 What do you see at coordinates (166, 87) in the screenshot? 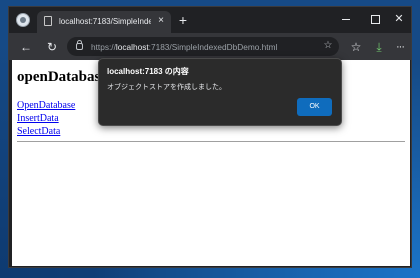
I see `dialog-message: オブジェクトストアを作成しました。` at bounding box center [166, 87].